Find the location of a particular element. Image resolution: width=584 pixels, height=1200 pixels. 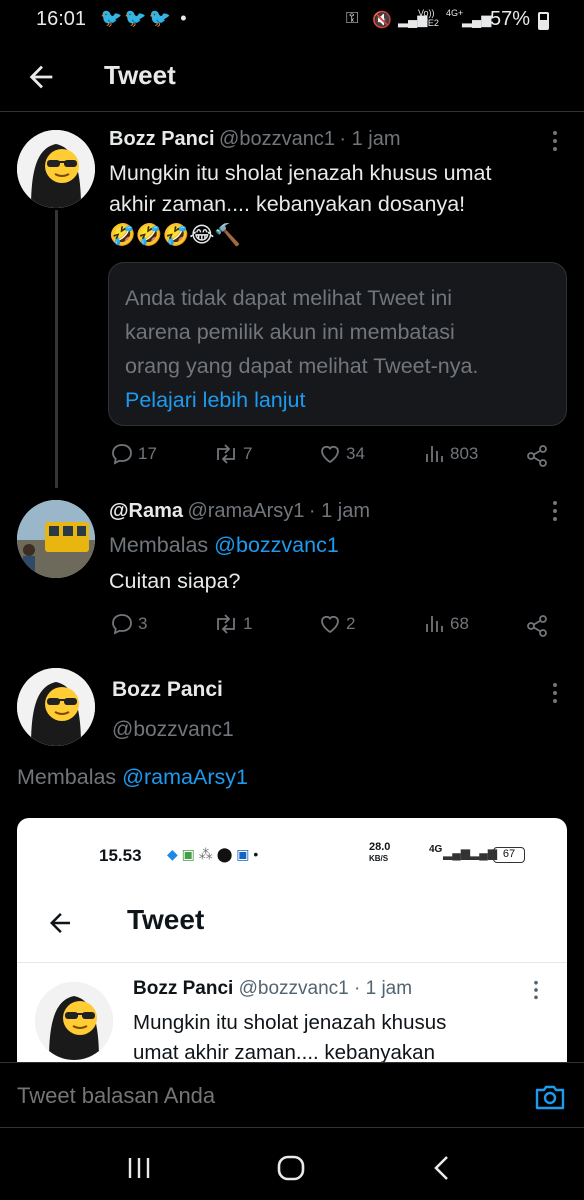

tweet2-text: Cuitan siapa? is located at coordinates (175, 581).